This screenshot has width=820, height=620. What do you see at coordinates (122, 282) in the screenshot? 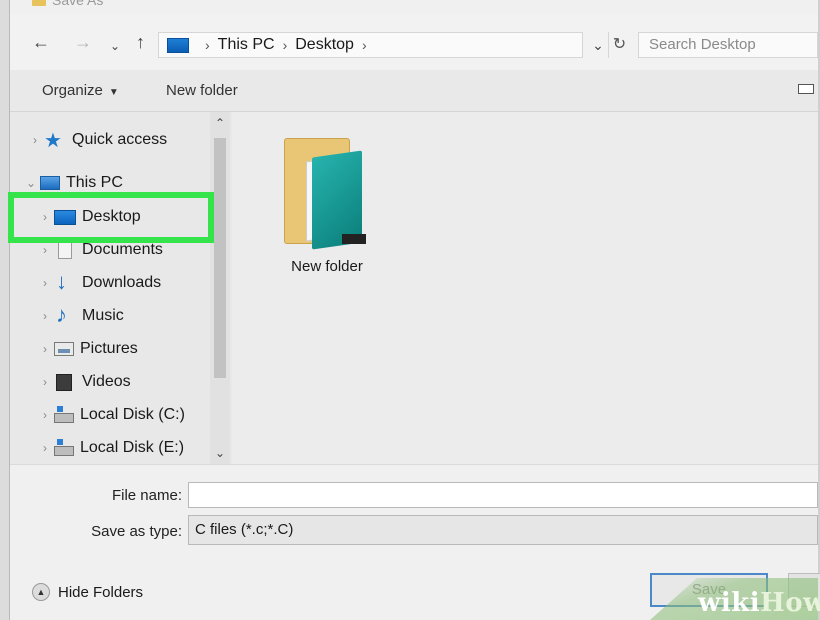
I see `tree-item-label: Downloads` at bounding box center [122, 282].